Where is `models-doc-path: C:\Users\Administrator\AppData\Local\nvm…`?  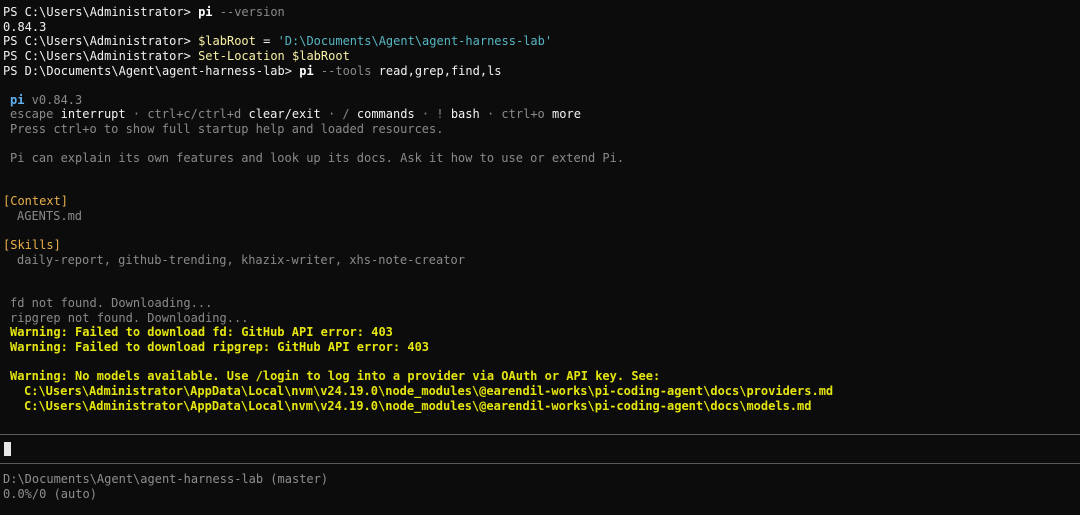 models-doc-path: C:\Users\Administrator\AppData\Local\nvm… is located at coordinates (418, 406).